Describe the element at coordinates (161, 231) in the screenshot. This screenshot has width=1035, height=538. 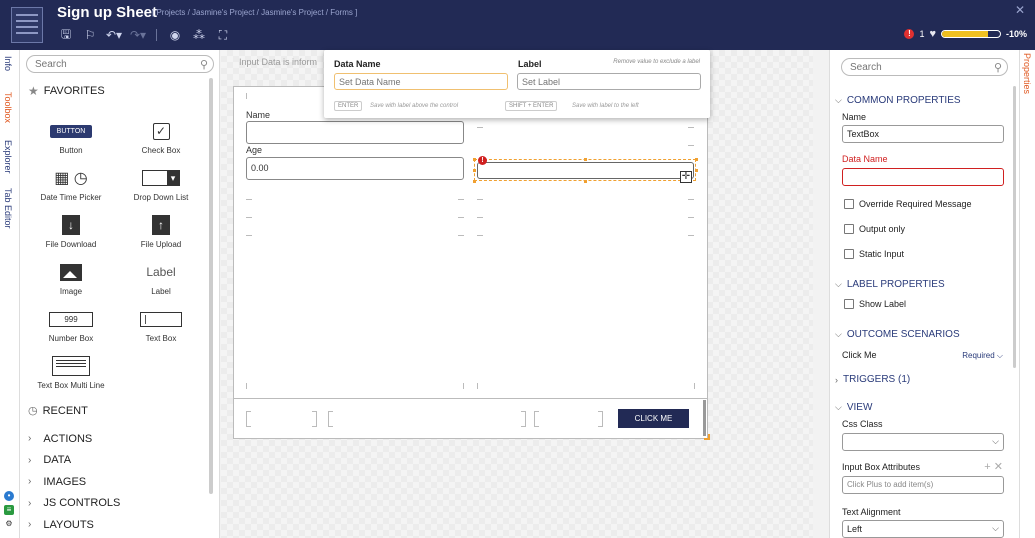
I see `tool-file-upload: ↑ File Upload` at that location.